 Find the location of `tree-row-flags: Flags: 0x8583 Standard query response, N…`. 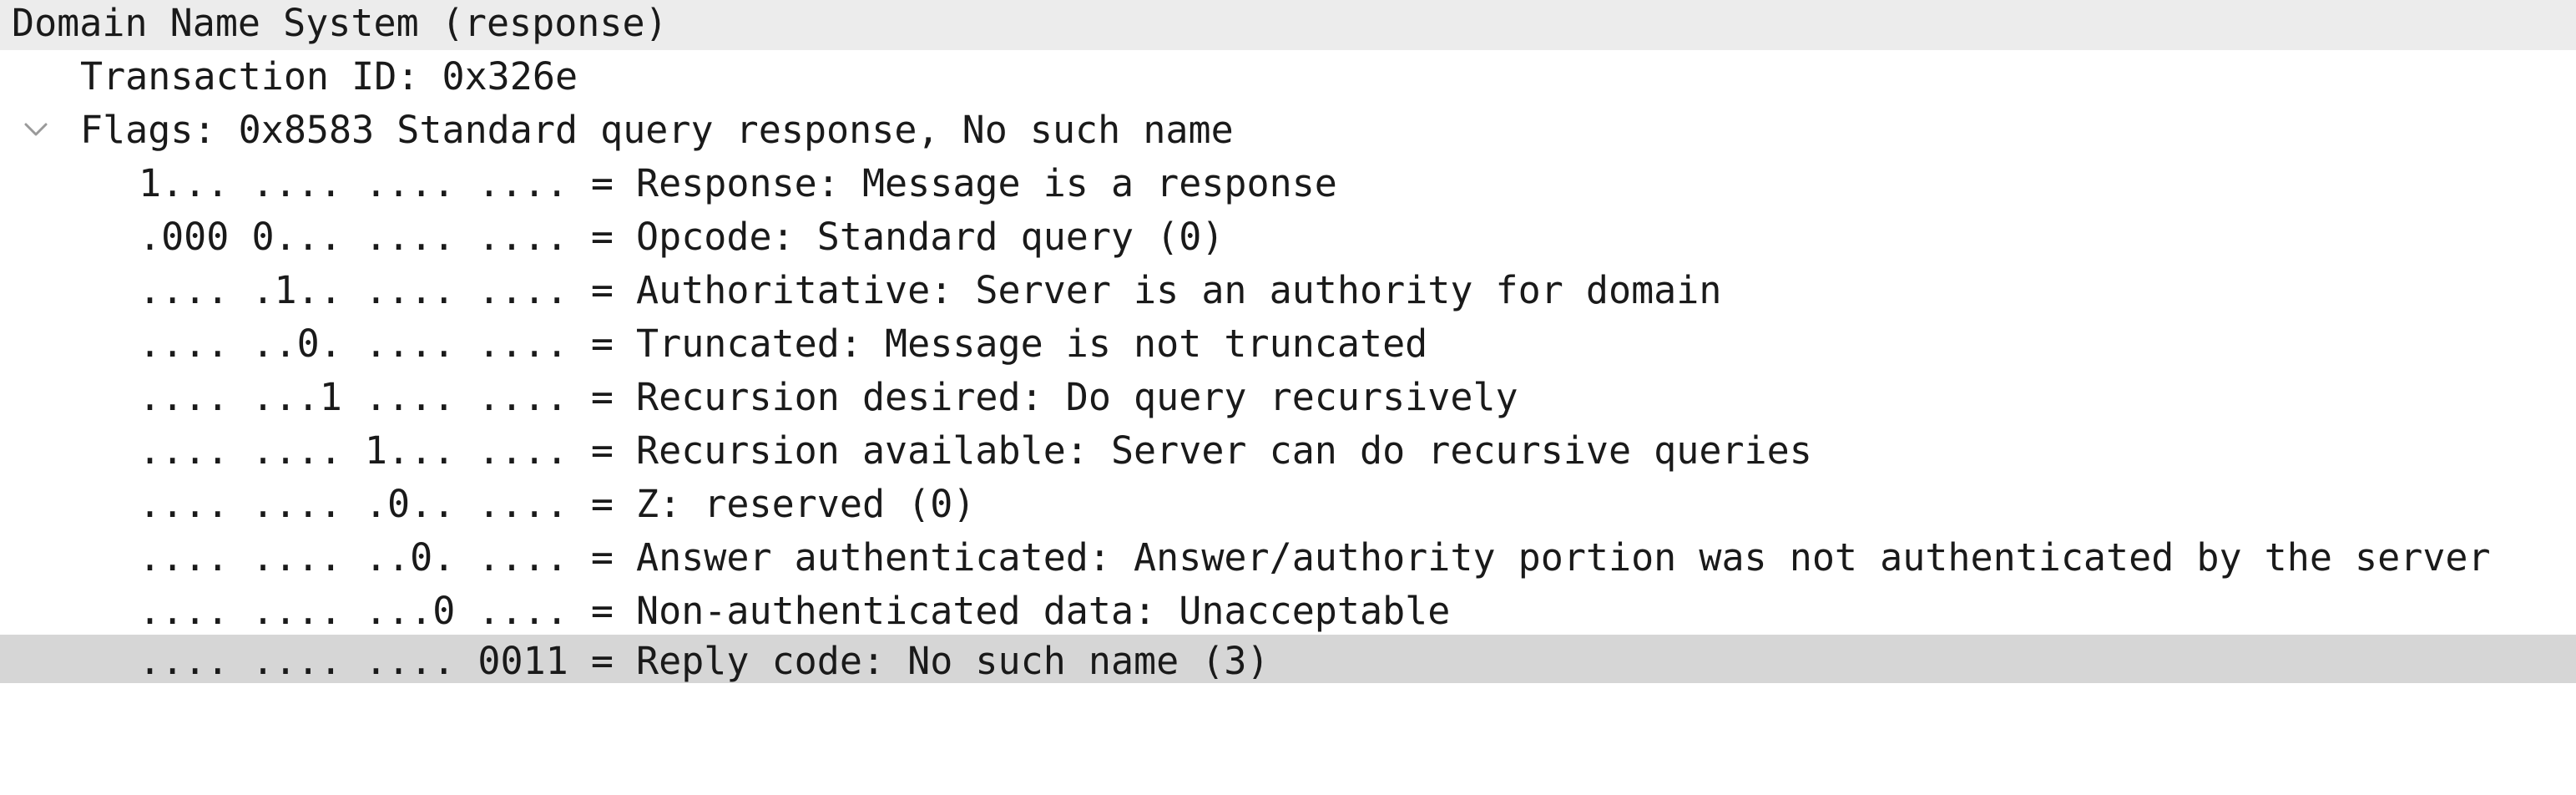

tree-row-flags: Flags: 0x8583 Standard query response, N… is located at coordinates (1288, 130).